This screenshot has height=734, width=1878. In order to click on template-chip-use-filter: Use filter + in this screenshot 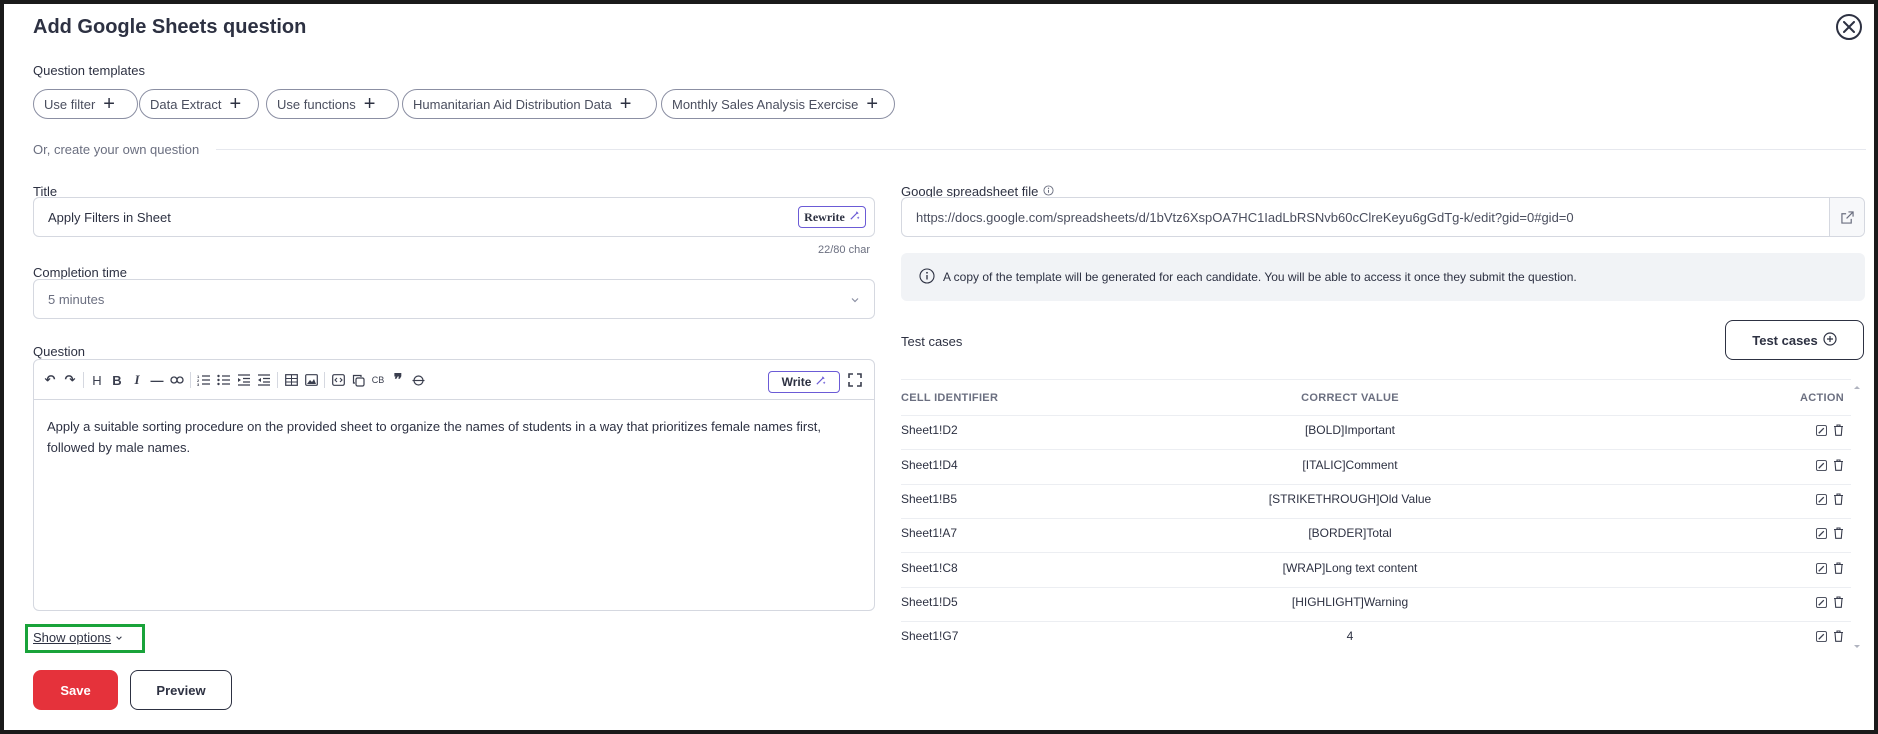, I will do `click(85, 104)`.